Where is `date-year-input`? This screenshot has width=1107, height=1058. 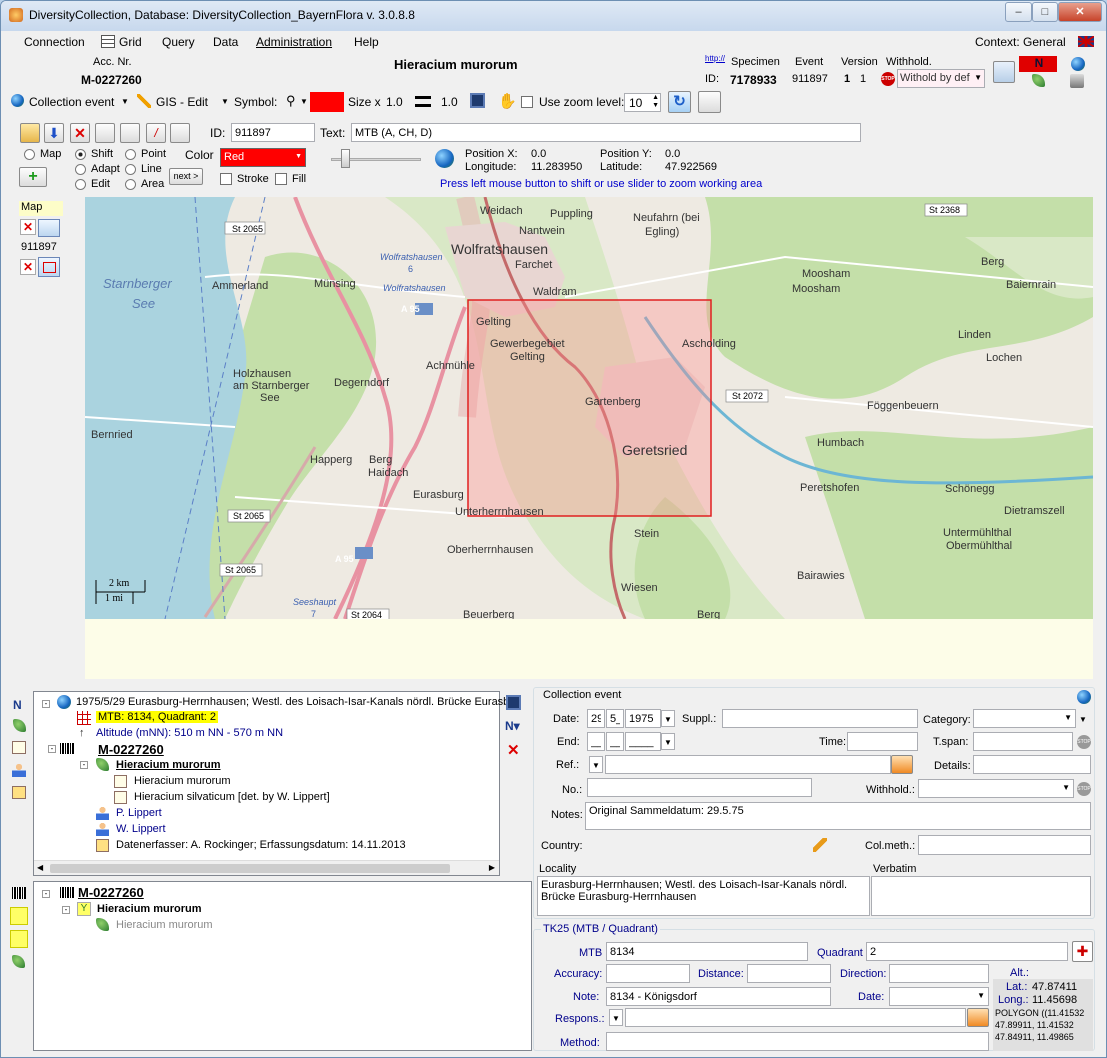
date-year-input is located at coordinates (643, 718).